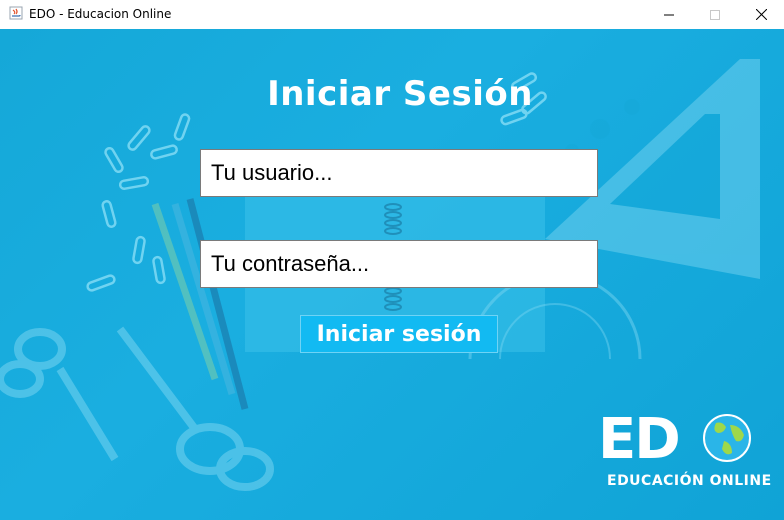  I want to click on edo-logo: ED EDUCACIÓN ONLINE, so click(684, 454).